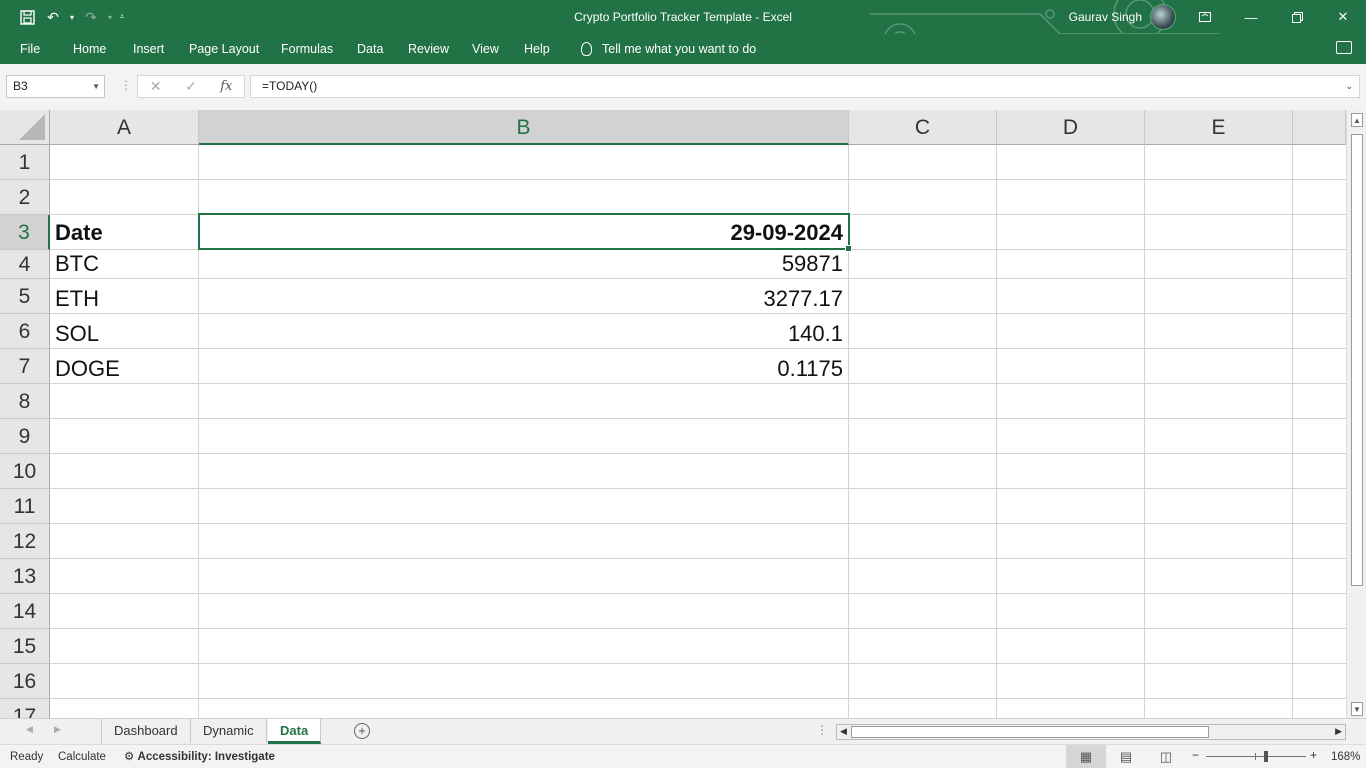  Describe the element at coordinates (1030, 732) in the screenshot. I see `horizontal-scroll-thumb` at that location.